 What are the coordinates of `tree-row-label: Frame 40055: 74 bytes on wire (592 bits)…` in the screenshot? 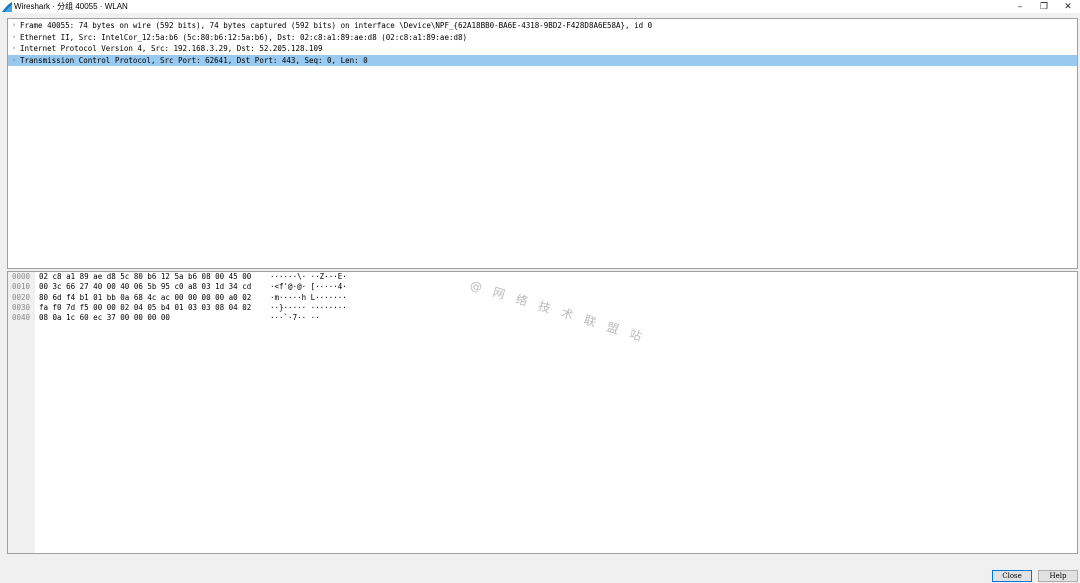 It's located at (336, 25).